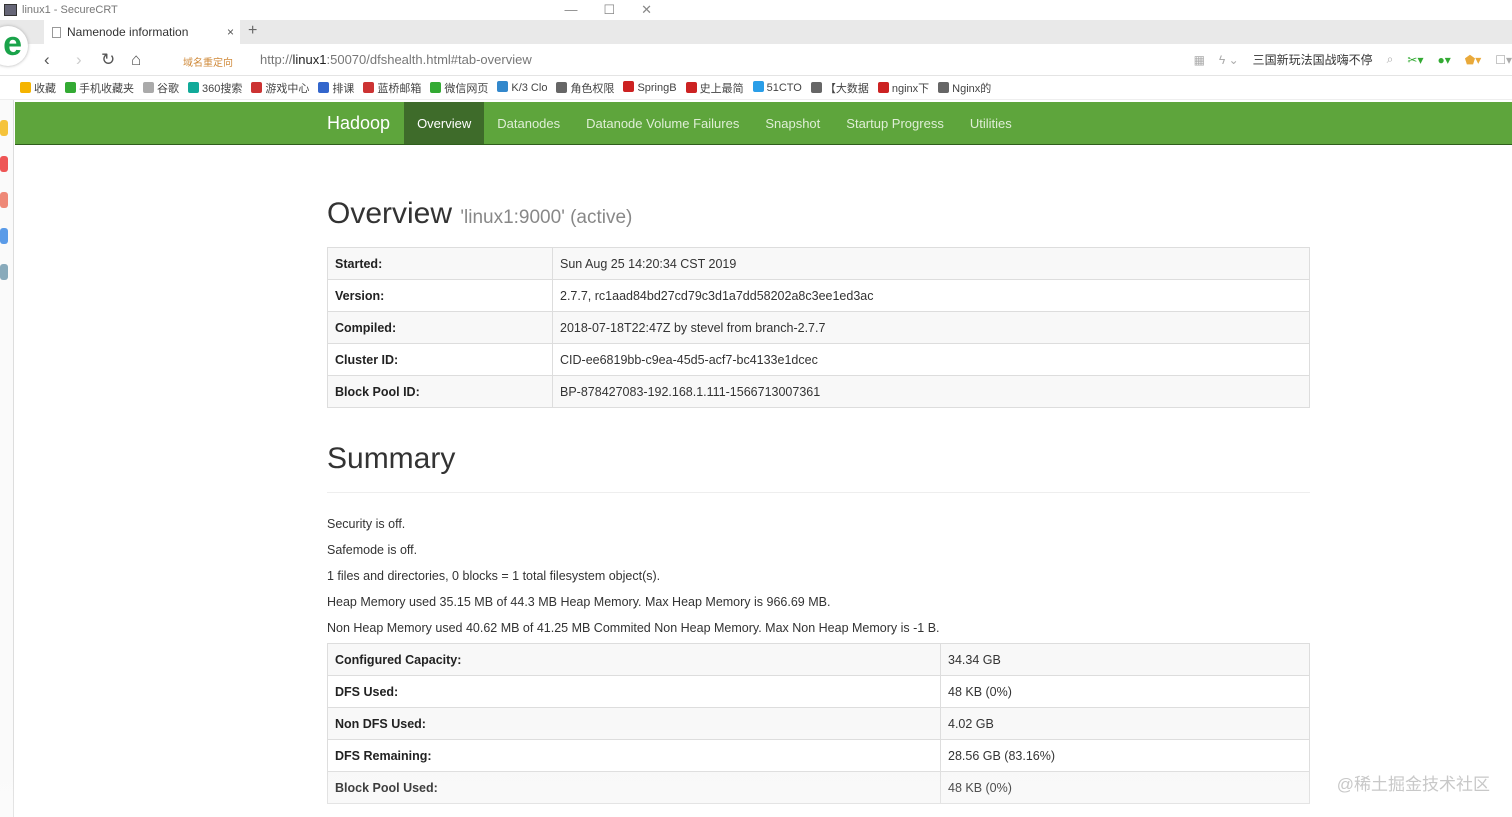 The image size is (1512, 817). Describe the element at coordinates (646, 10) in the screenshot. I see `close-icon: ✕` at that location.